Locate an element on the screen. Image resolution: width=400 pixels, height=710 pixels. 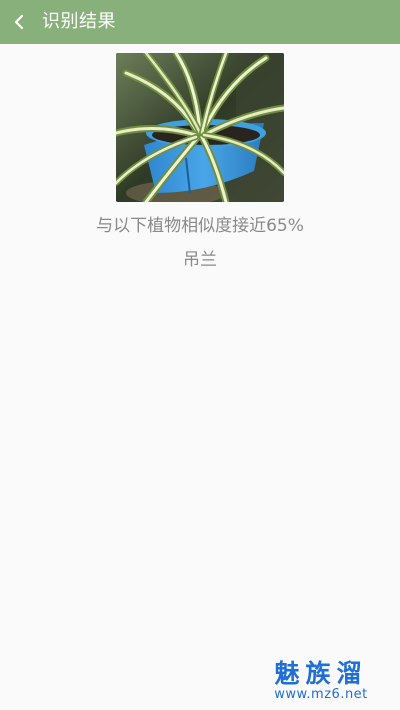
watermark-url: www.mz6.net is located at coordinates (321, 694).